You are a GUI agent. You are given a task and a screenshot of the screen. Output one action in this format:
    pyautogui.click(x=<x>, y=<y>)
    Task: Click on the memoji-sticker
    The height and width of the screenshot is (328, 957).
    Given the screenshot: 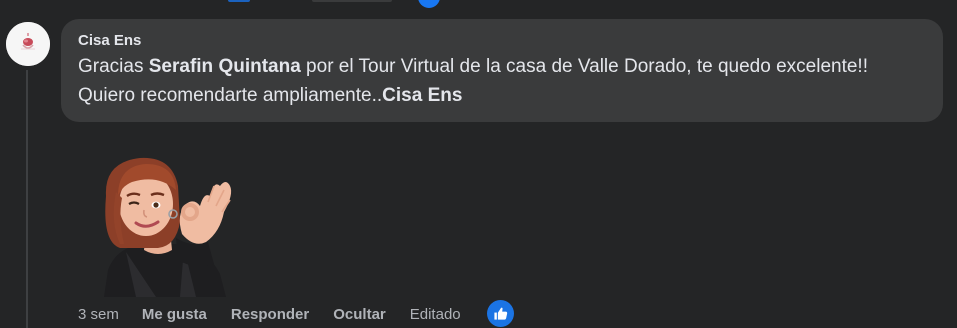 What is the action you would take?
    pyautogui.click(x=167, y=224)
    